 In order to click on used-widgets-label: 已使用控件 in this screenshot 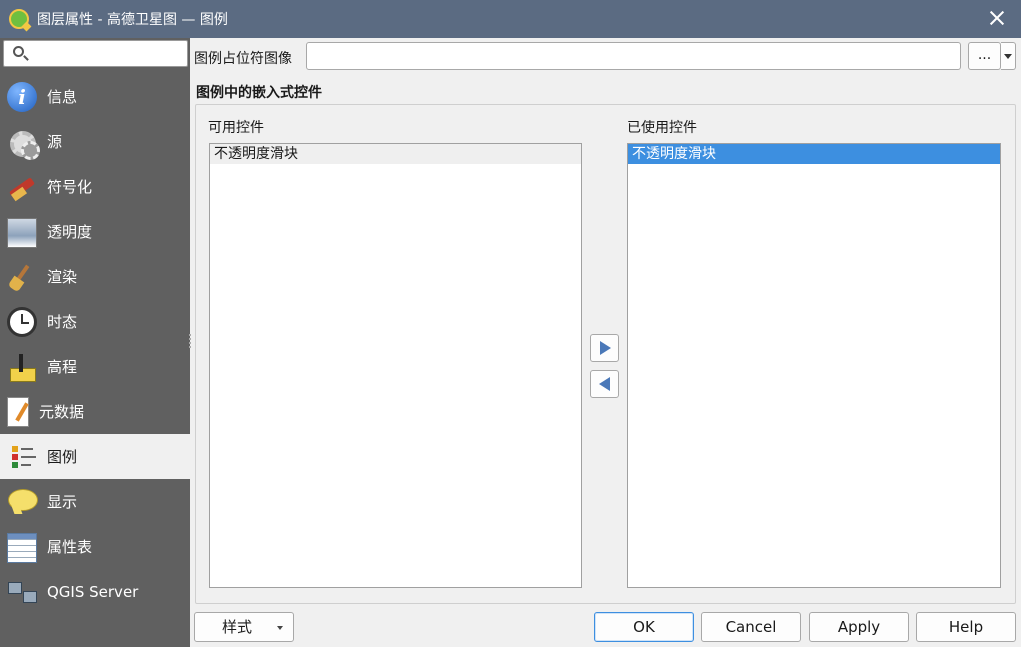, I will do `click(662, 128)`.